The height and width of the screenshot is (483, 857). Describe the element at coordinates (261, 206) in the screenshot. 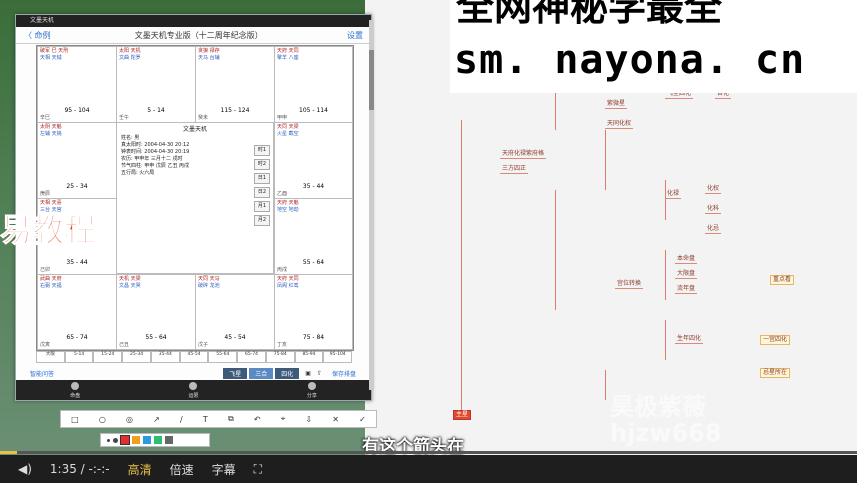

I see `shift-button: 月1` at that location.